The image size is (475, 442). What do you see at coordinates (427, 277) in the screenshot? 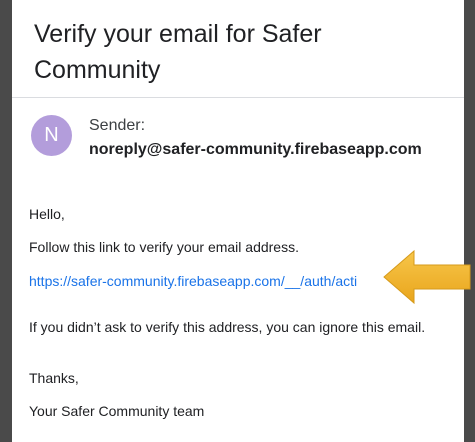
I see `arrow-left-icon` at bounding box center [427, 277].